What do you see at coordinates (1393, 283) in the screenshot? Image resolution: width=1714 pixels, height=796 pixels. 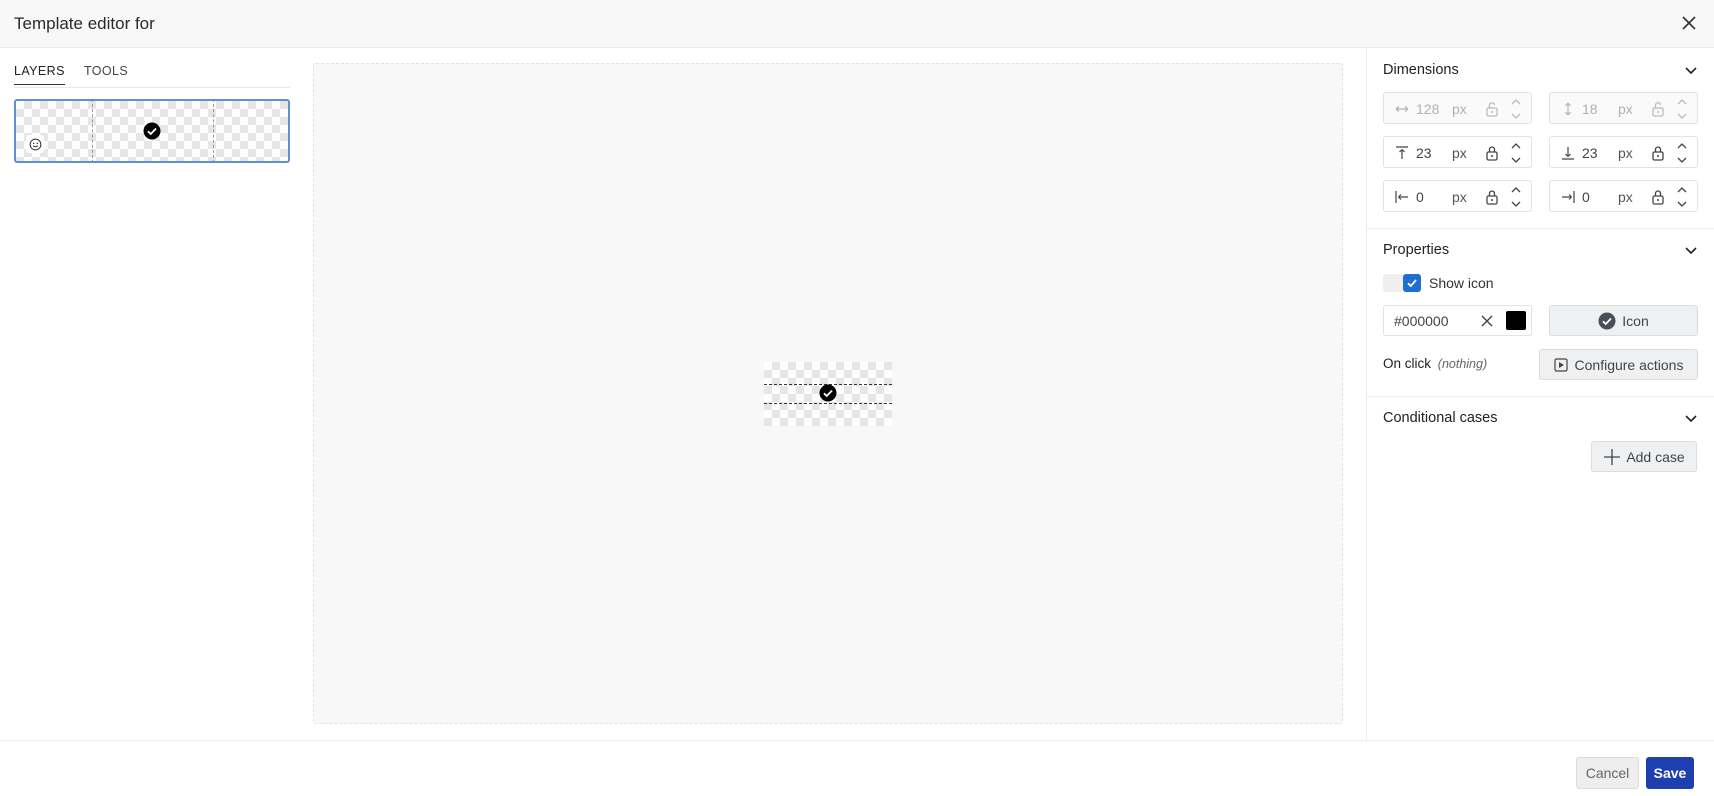 I see `toggle-stub` at bounding box center [1393, 283].